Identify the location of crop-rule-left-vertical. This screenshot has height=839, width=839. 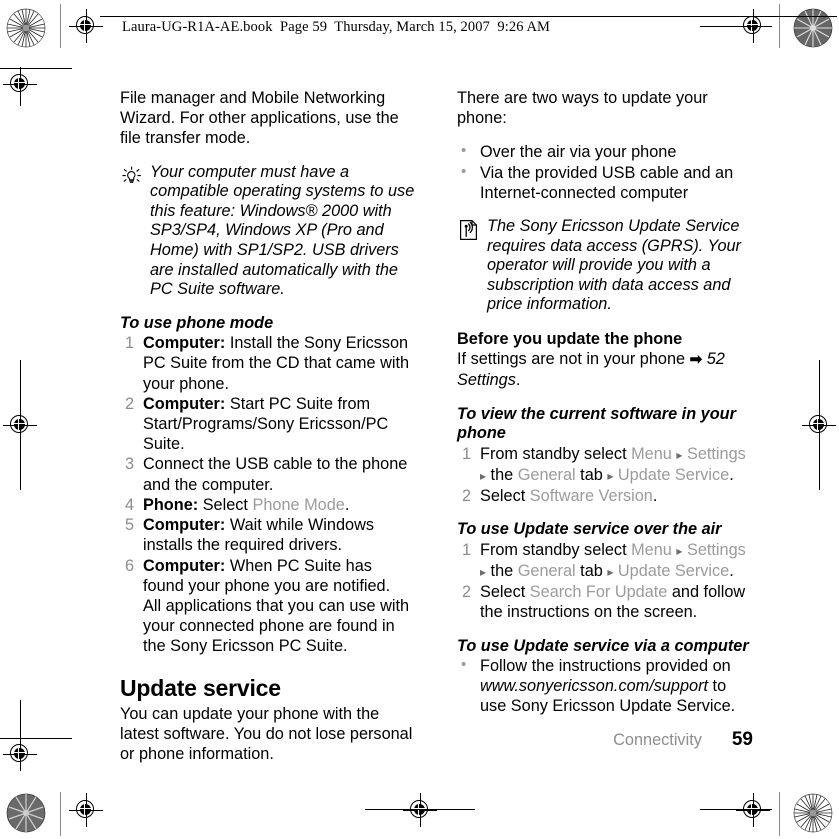
(20, 87).